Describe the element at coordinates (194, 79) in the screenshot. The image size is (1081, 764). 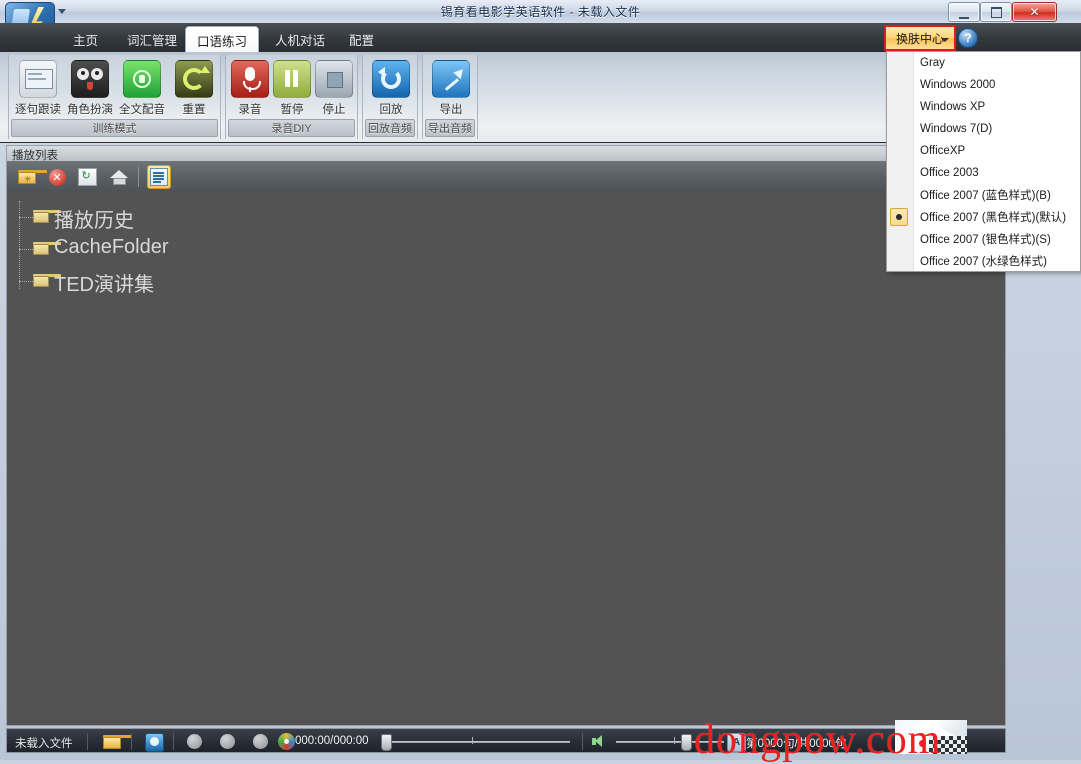
I see `reset-icon` at that location.